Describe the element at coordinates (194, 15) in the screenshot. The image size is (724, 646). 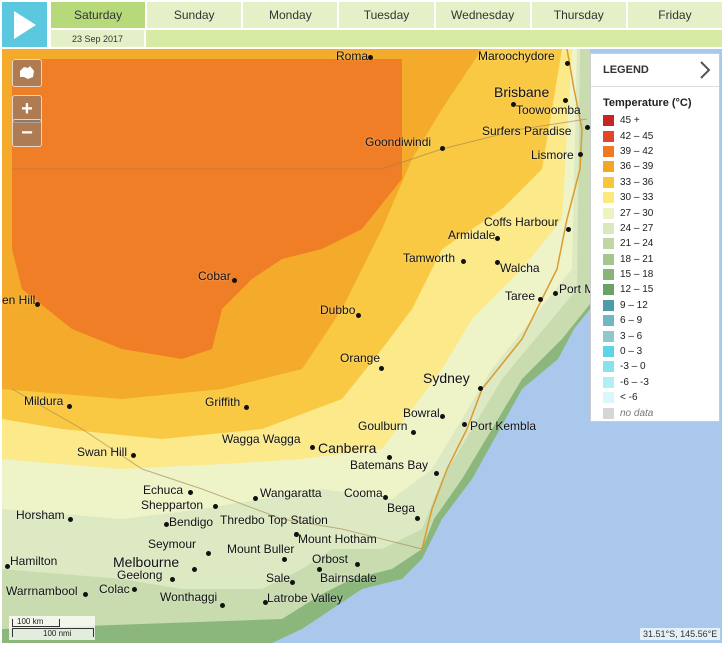
I see `tab-sunday: Sunday` at that location.